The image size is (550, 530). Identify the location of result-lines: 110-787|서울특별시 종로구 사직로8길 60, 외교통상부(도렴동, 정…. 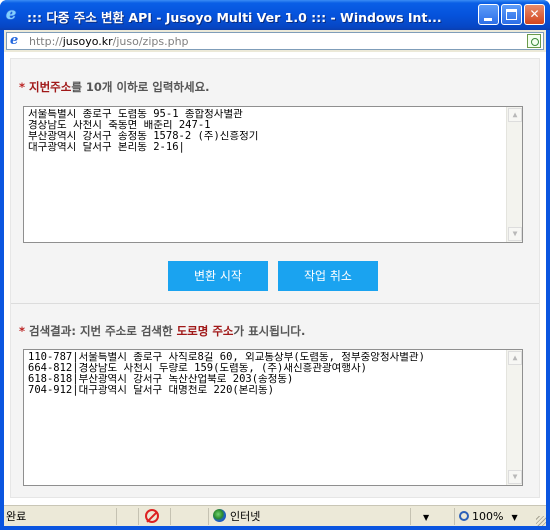
(266, 374).